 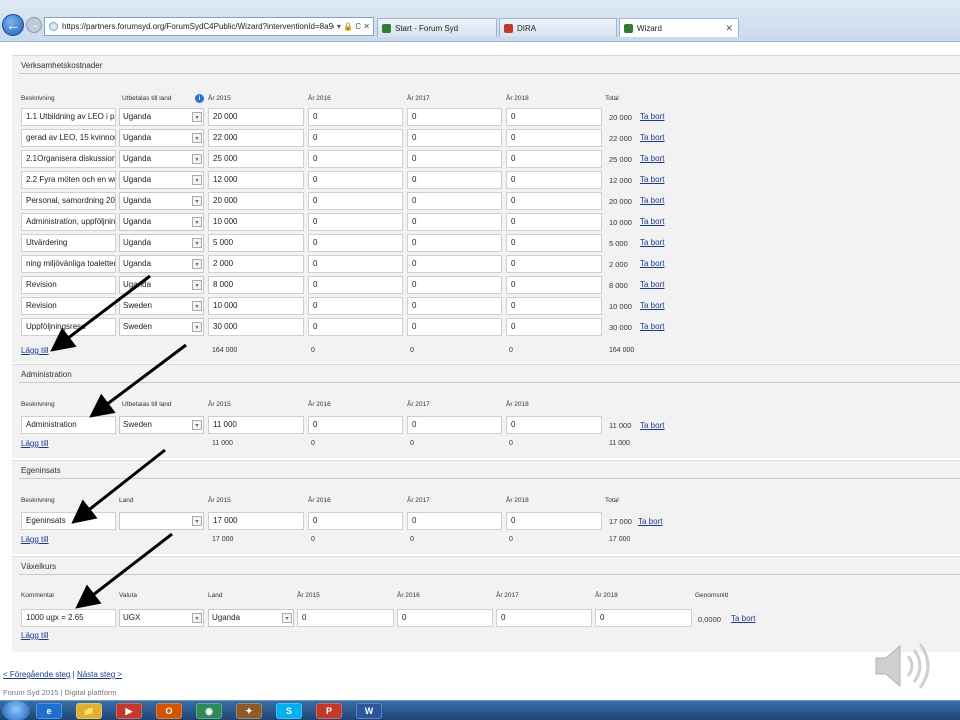 I want to click on egen-2016-input: 0, so click(x=355, y=521).